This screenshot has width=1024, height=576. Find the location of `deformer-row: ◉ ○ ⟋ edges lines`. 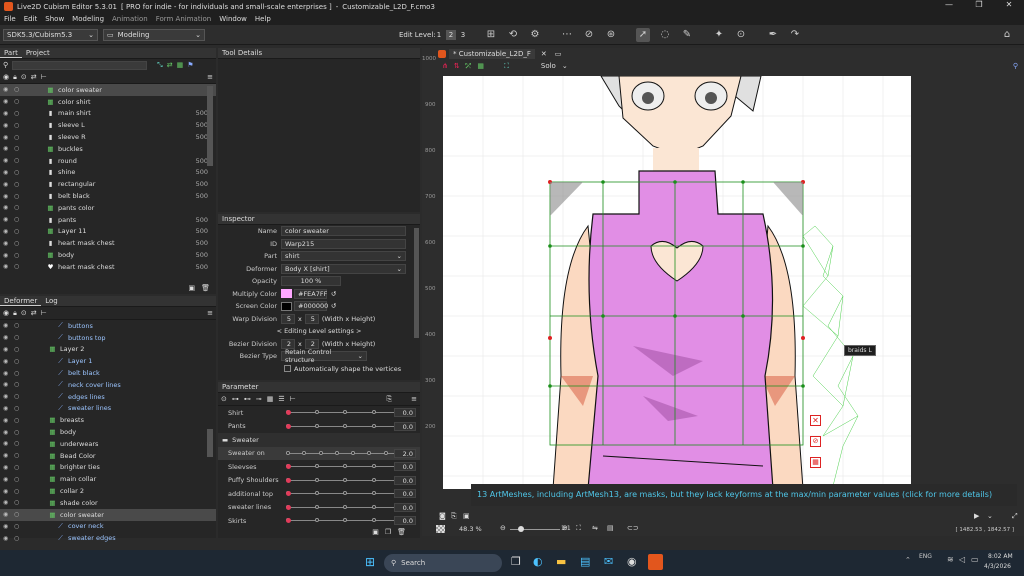

deformer-row: ◉ ○ ⟋ edges lines is located at coordinates (108, 397).